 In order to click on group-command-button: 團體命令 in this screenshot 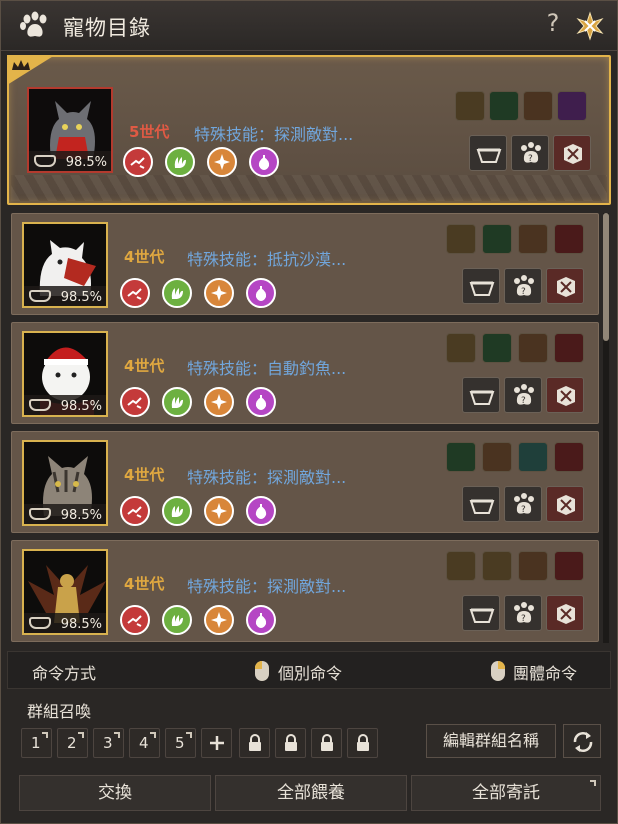, I will do `click(545, 672)`.